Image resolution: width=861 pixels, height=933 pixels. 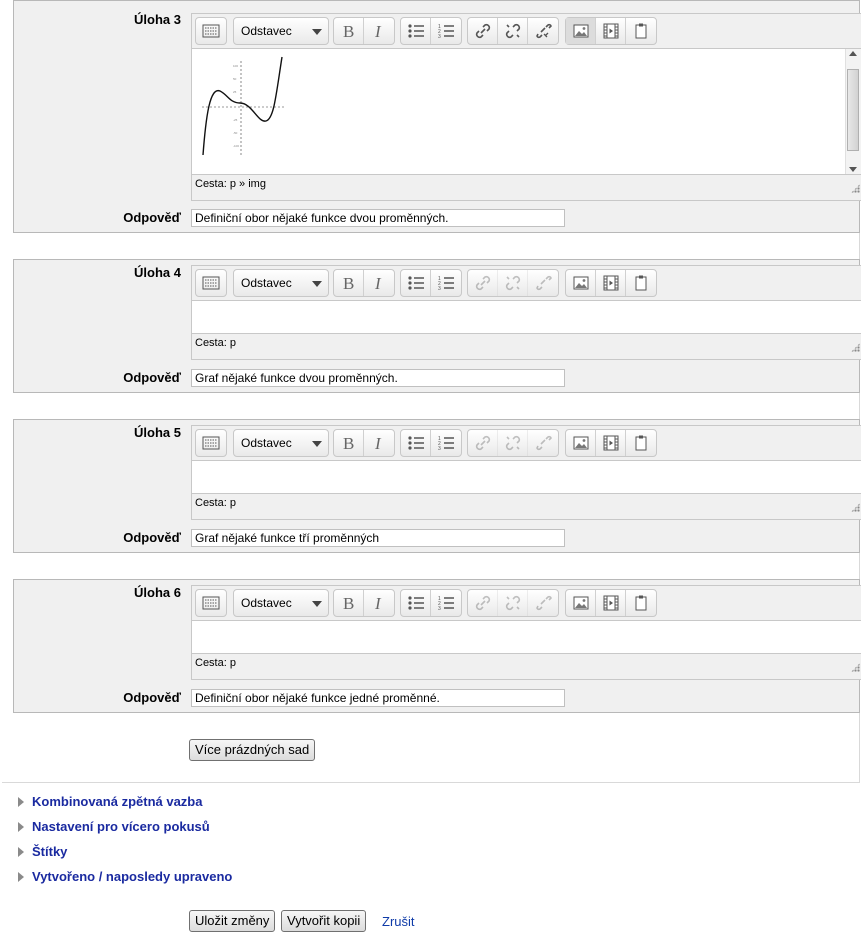 What do you see at coordinates (235, 120) in the screenshot?
I see `svg-text: -25` at bounding box center [235, 120].